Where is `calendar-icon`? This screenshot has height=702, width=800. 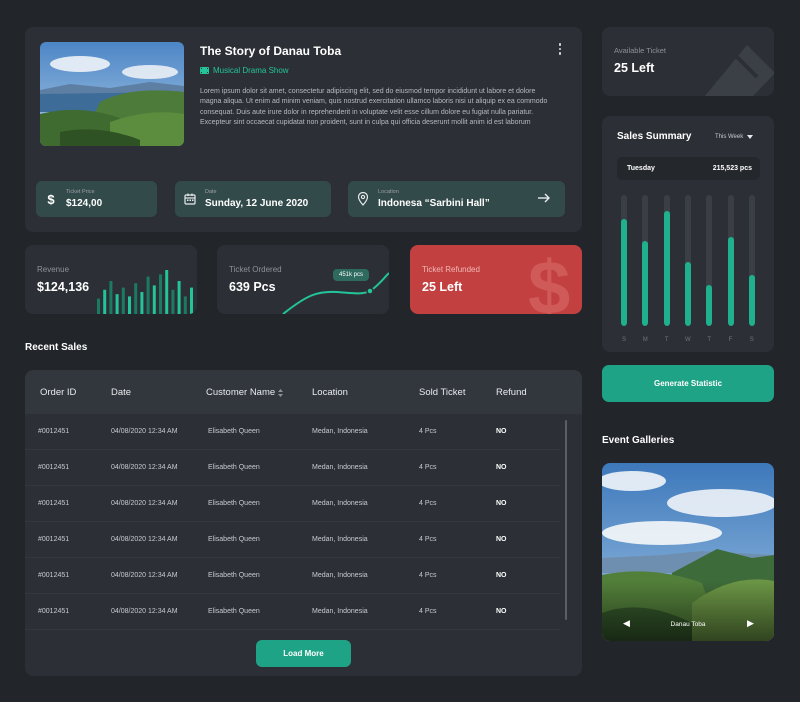 calendar-icon is located at coordinates (190, 199).